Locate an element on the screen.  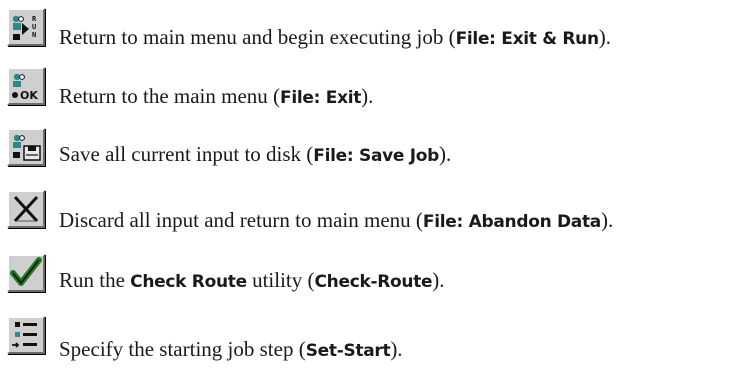
menu-command: File: Abandon Data is located at coordinates (511, 222).